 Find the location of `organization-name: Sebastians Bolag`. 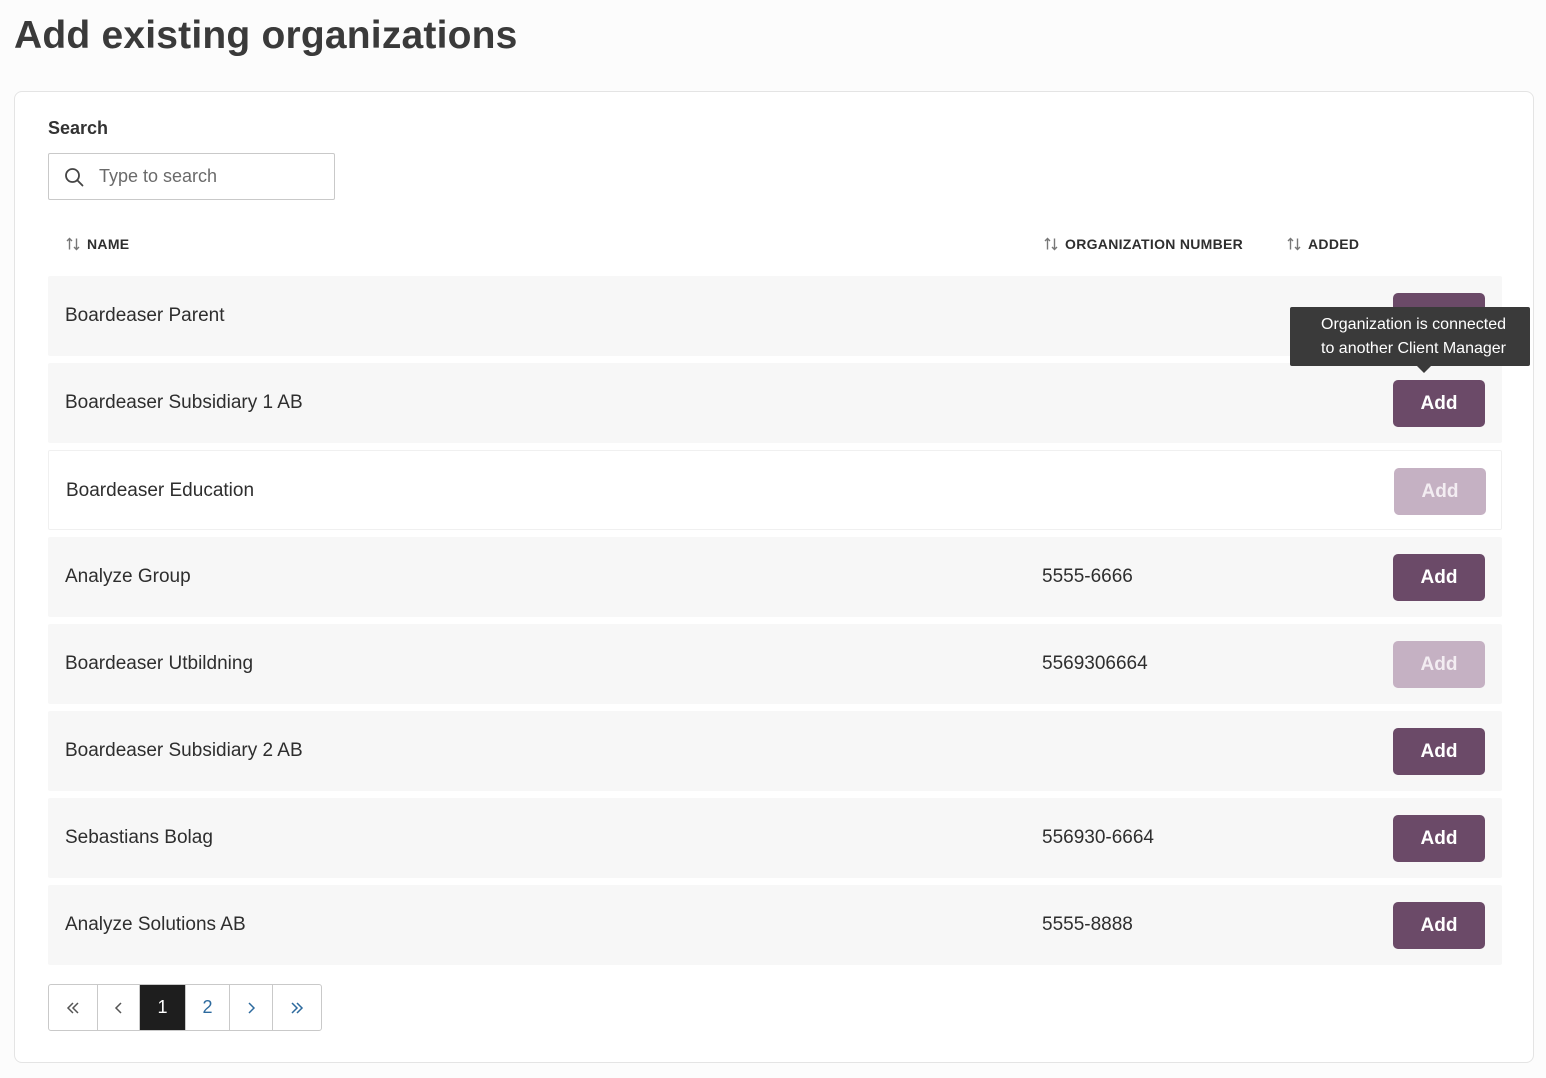

organization-name: Sebastians Bolag is located at coordinates (139, 837).